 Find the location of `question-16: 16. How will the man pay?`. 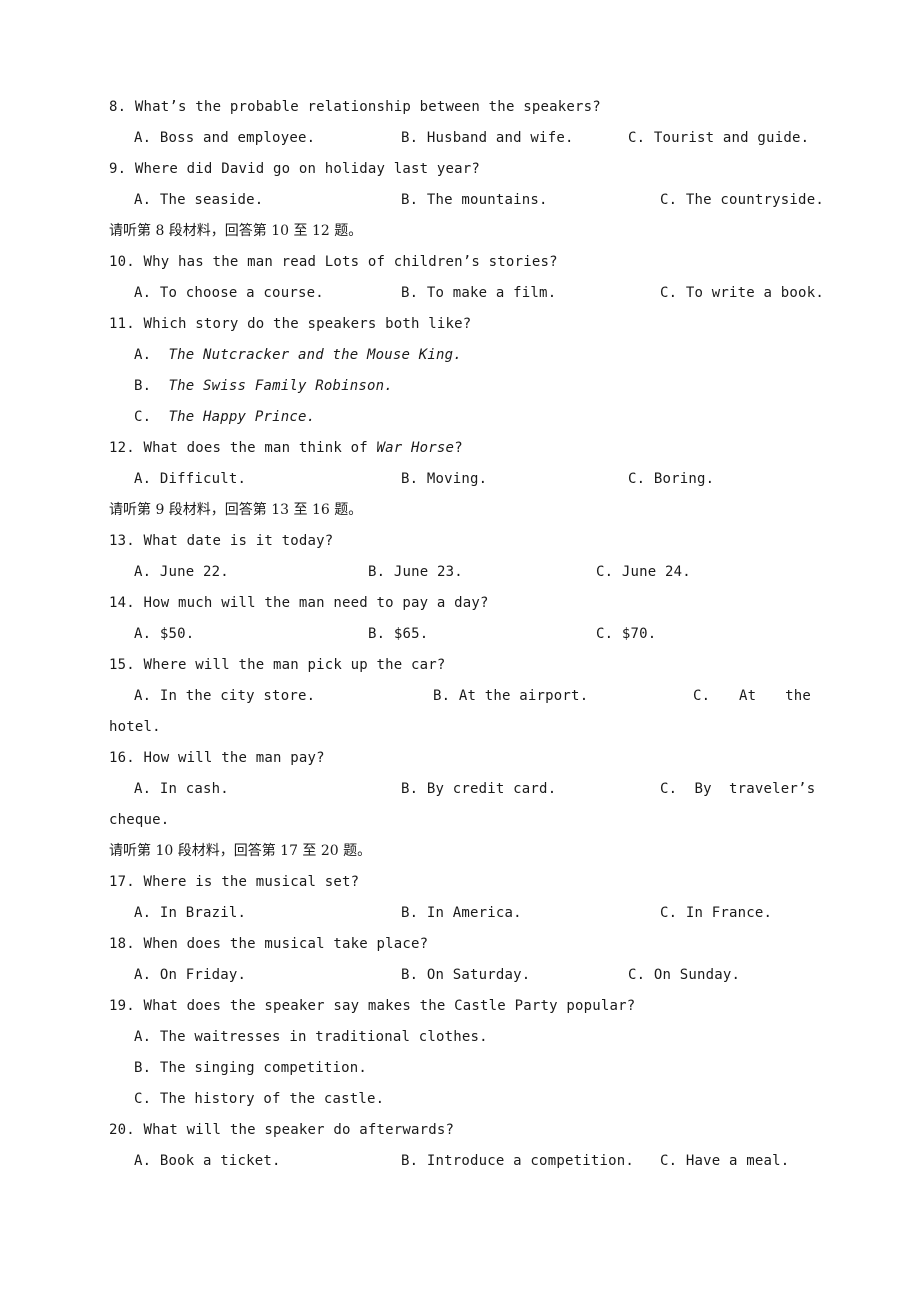

question-16: 16. How will the man pay? is located at coordinates (217, 758).